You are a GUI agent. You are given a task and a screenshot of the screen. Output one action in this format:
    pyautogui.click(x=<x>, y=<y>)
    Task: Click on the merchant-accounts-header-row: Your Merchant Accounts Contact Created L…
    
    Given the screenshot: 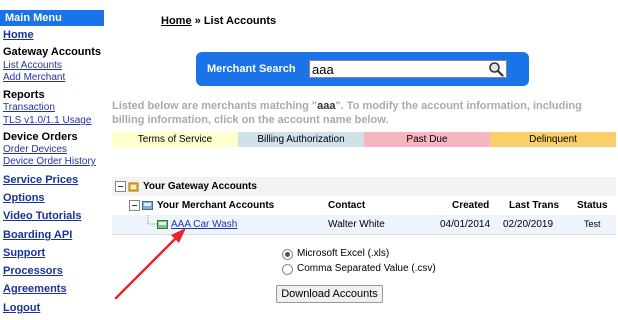 What is the action you would take?
    pyautogui.click(x=364, y=205)
    